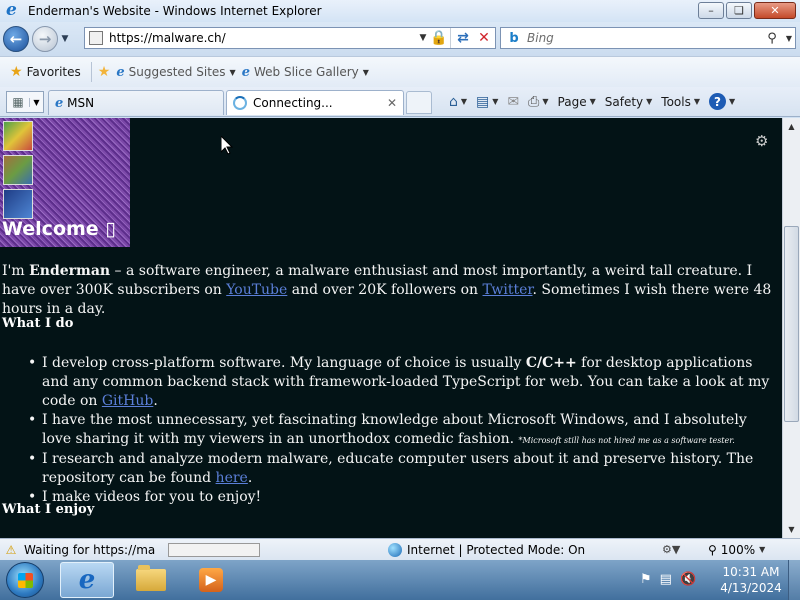  I want to click on print-button: ⎙ ▼, so click(538, 102).